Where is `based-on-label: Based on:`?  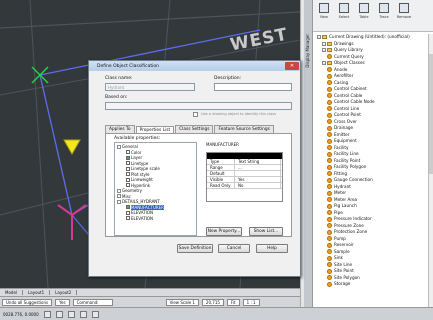
based-on-label: Based on: is located at coordinates (116, 97).